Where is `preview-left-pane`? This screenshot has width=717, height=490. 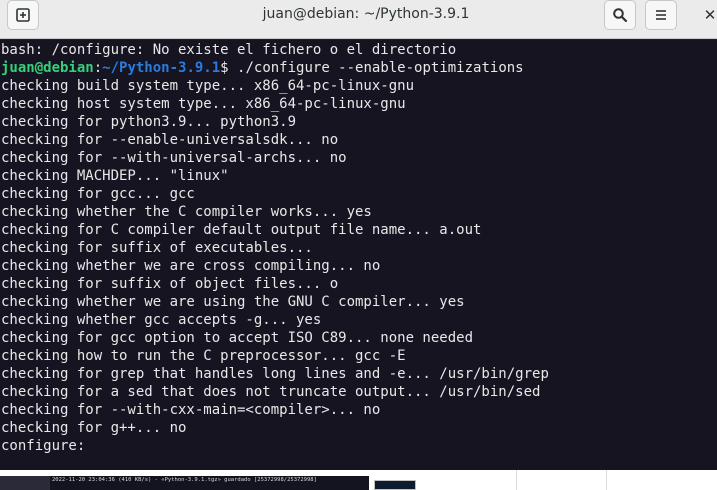 preview-left-pane is located at coordinates (25, 483).